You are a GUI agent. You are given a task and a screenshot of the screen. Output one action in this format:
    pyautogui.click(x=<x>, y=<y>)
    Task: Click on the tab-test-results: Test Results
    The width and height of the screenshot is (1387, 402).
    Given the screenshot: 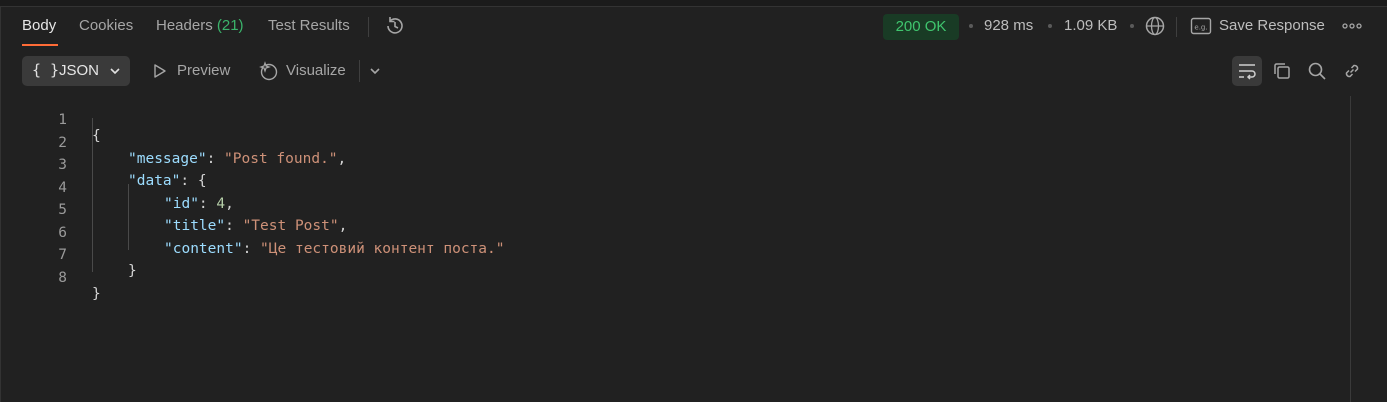 What is the action you would take?
    pyautogui.click(x=309, y=28)
    